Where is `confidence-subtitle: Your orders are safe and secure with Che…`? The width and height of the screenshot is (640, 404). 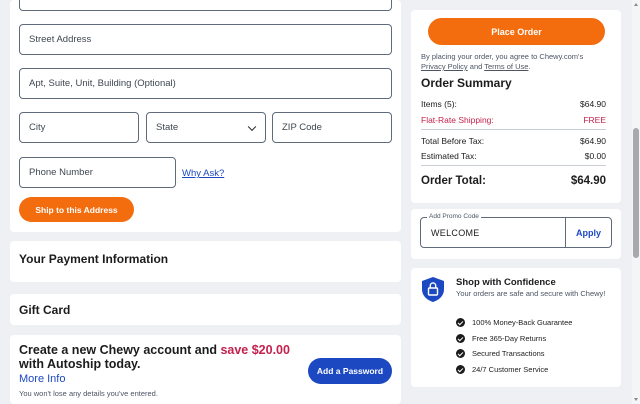
confidence-subtitle: Your orders are safe and secure with Che… is located at coordinates (531, 293).